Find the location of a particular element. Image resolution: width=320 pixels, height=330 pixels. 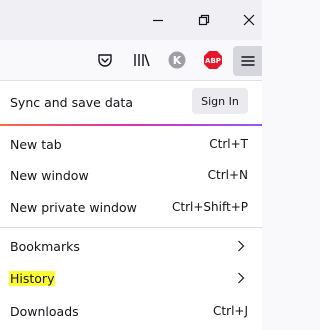

nav-toolbar: K ABP is located at coordinates (131, 60).